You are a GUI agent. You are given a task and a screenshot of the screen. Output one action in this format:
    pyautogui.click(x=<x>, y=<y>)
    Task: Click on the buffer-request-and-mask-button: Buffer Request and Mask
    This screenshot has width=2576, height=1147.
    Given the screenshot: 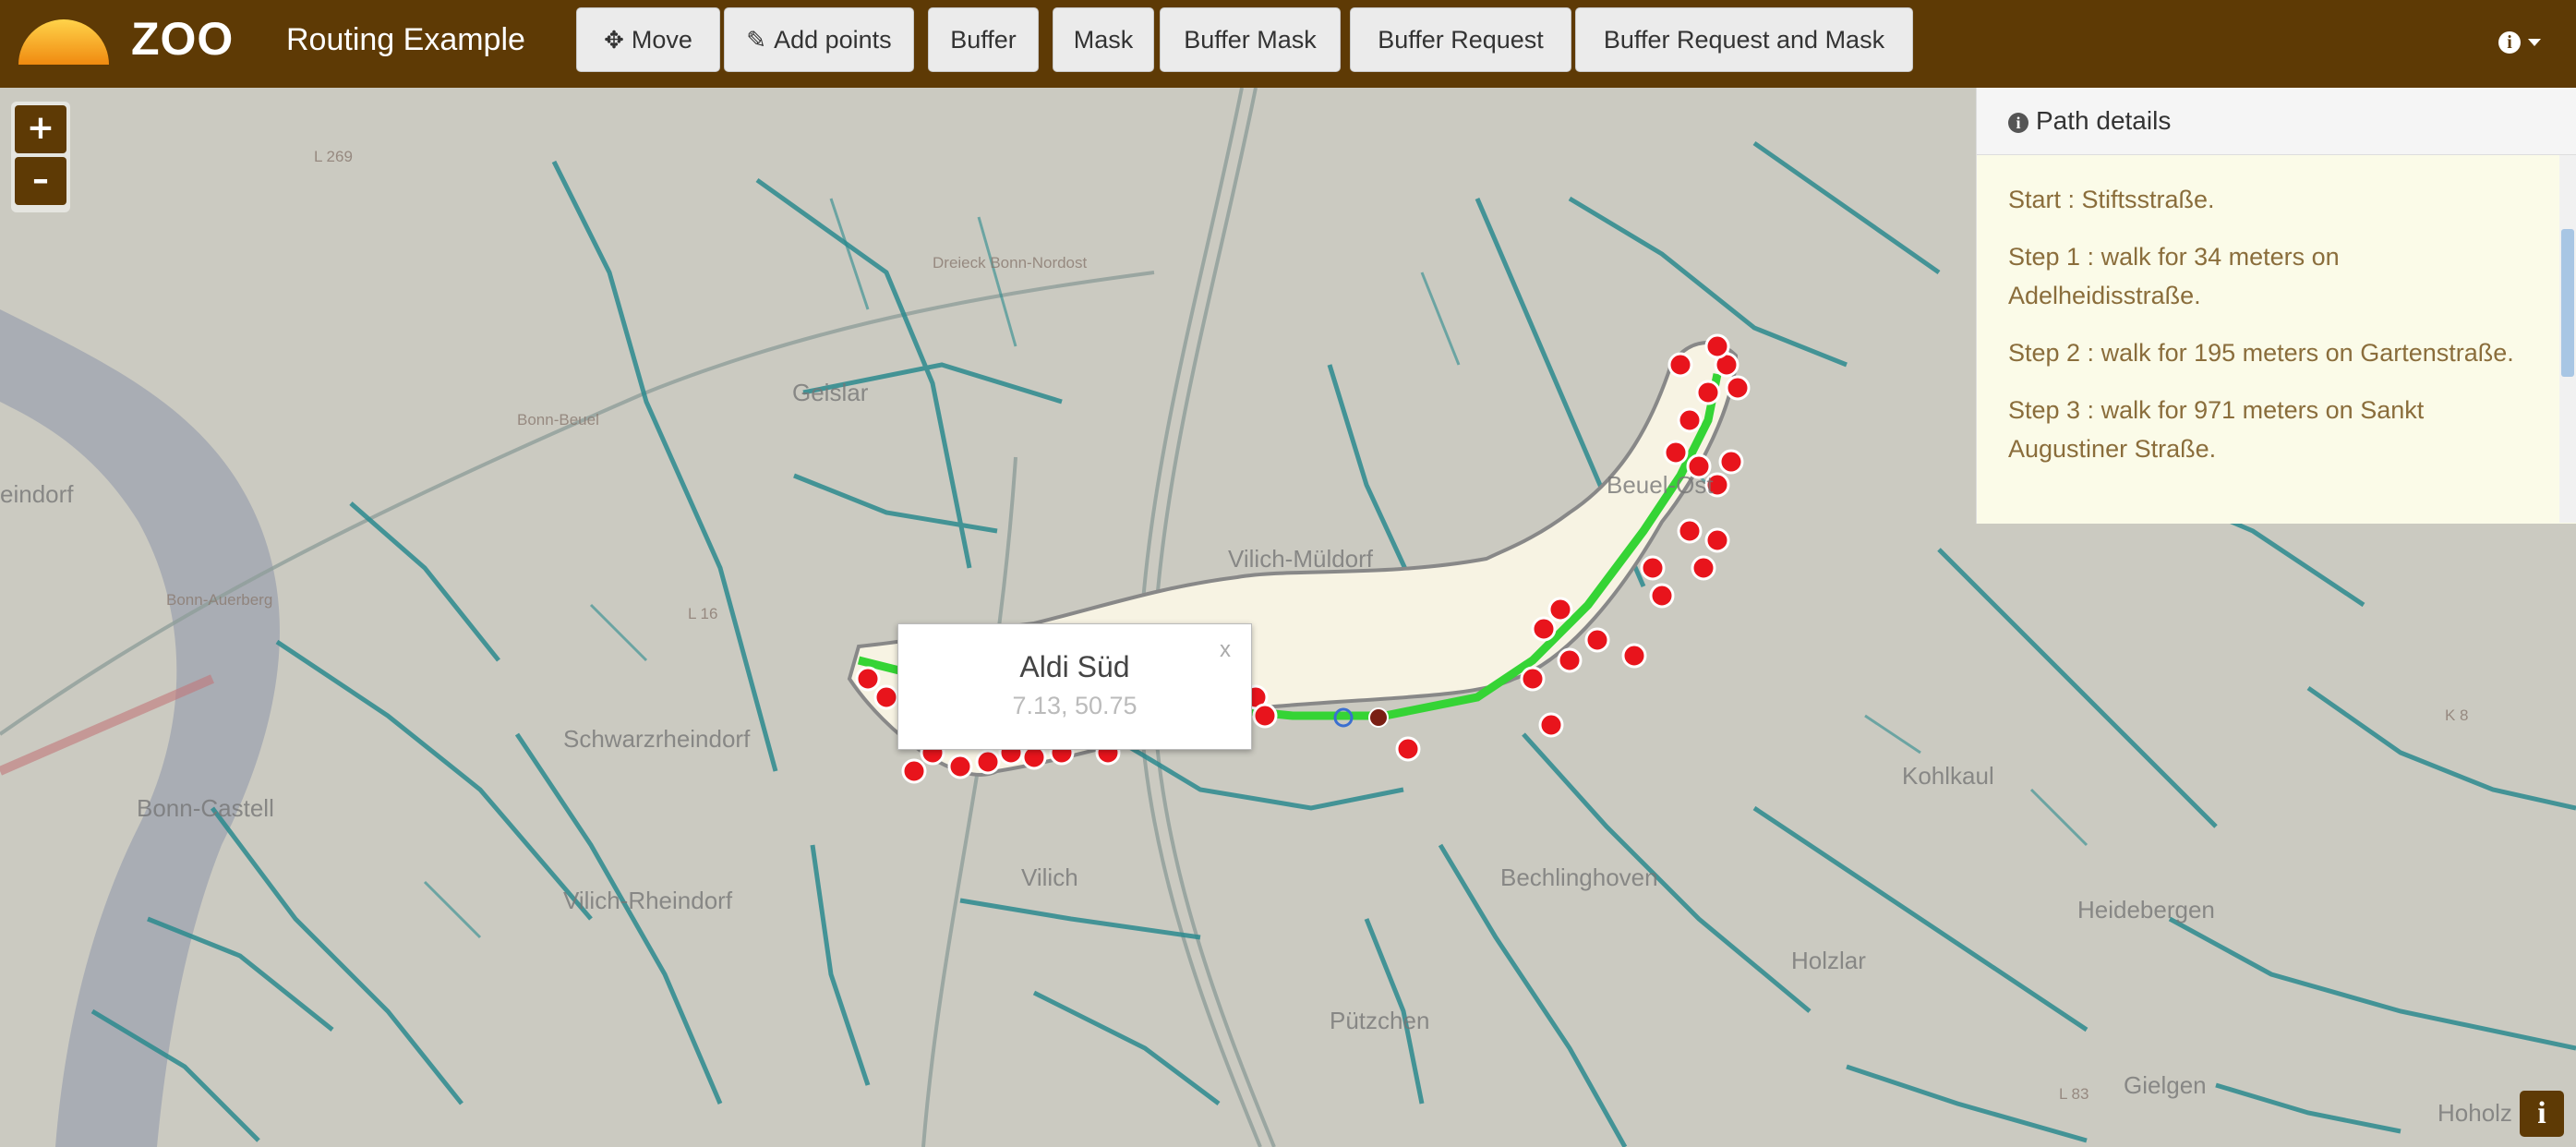 What is the action you would take?
    pyautogui.click(x=1744, y=39)
    